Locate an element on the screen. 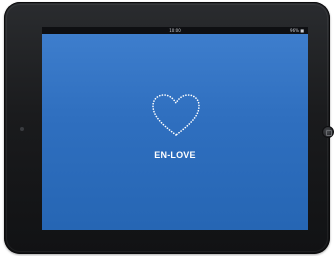  status-bar: 10:00 96% ■ is located at coordinates (175, 30).